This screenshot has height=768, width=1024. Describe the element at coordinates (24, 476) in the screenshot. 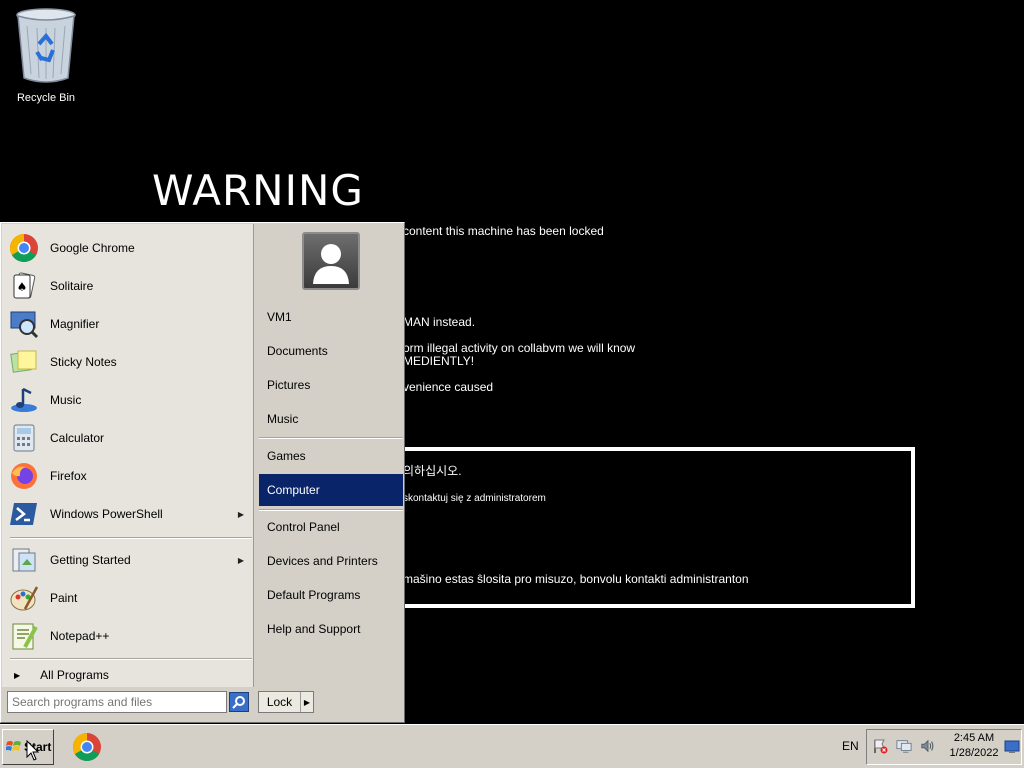

I see `firefox-icon` at that location.